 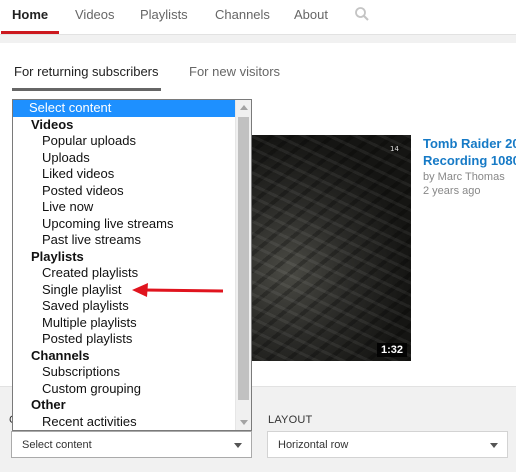 What do you see at coordinates (125, 323) in the screenshot?
I see `option-multiple-playlists: Multiple playlists` at bounding box center [125, 323].